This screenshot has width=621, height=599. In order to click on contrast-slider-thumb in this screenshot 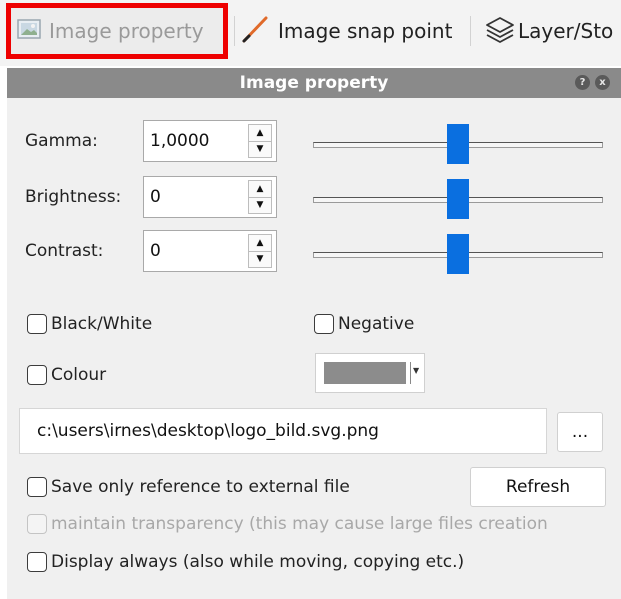, I will do `click(458, 254)`.